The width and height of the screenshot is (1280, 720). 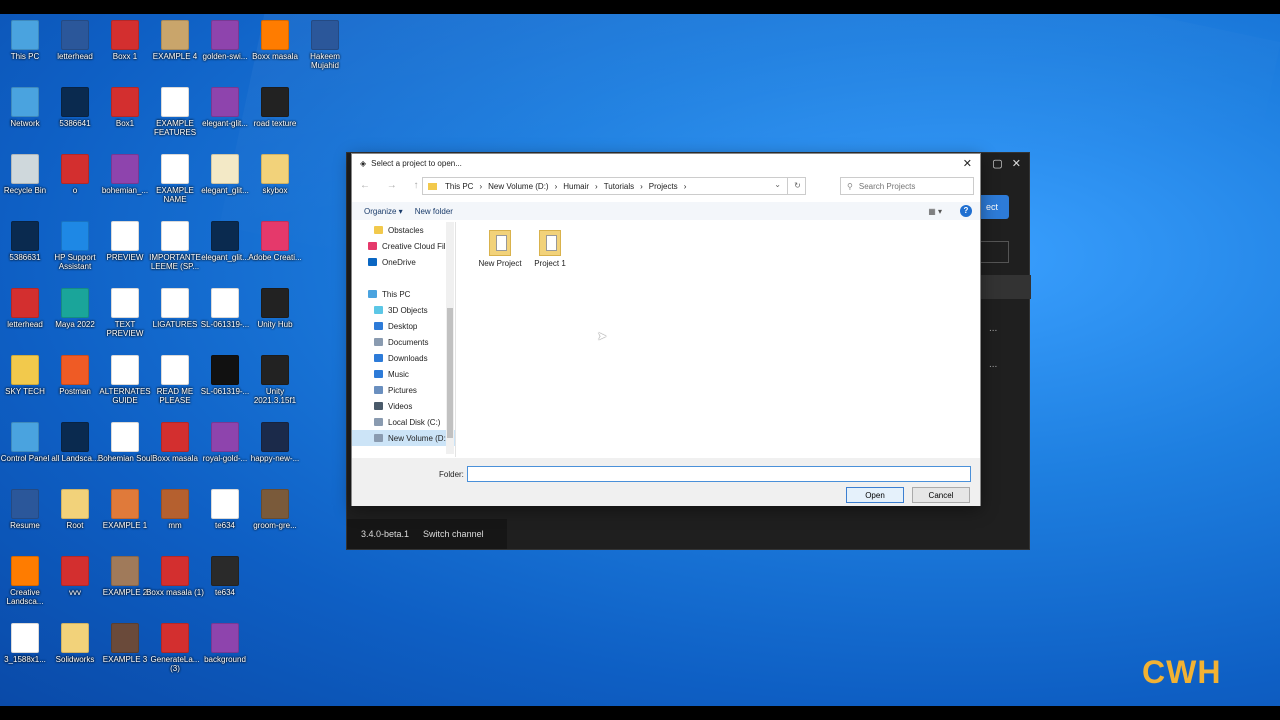 What do you see at coordinates (453, 534) in the screenshot?
I see `switch-channel-link: Switch channel` at bounding box center [453, 534].